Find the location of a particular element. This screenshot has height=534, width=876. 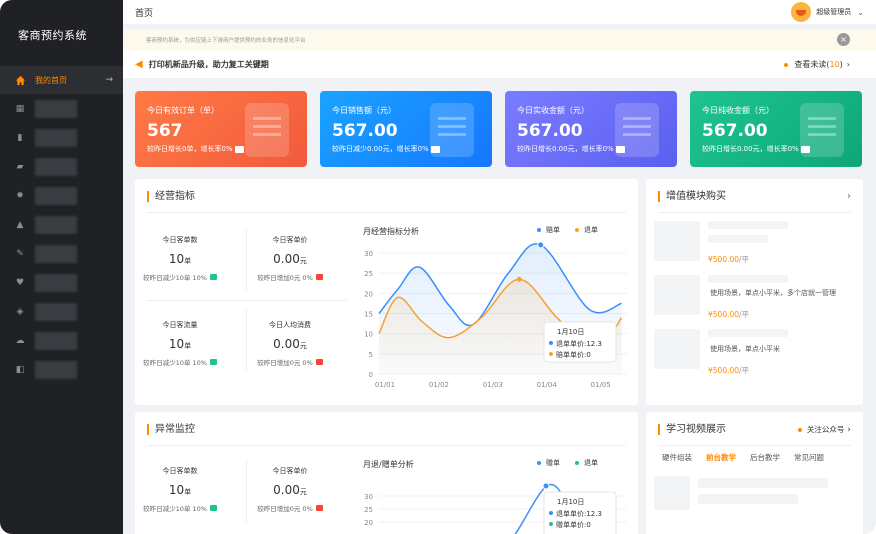

metric-compare: 较昨日减少10单 10% is located at coordinates (180, 362).